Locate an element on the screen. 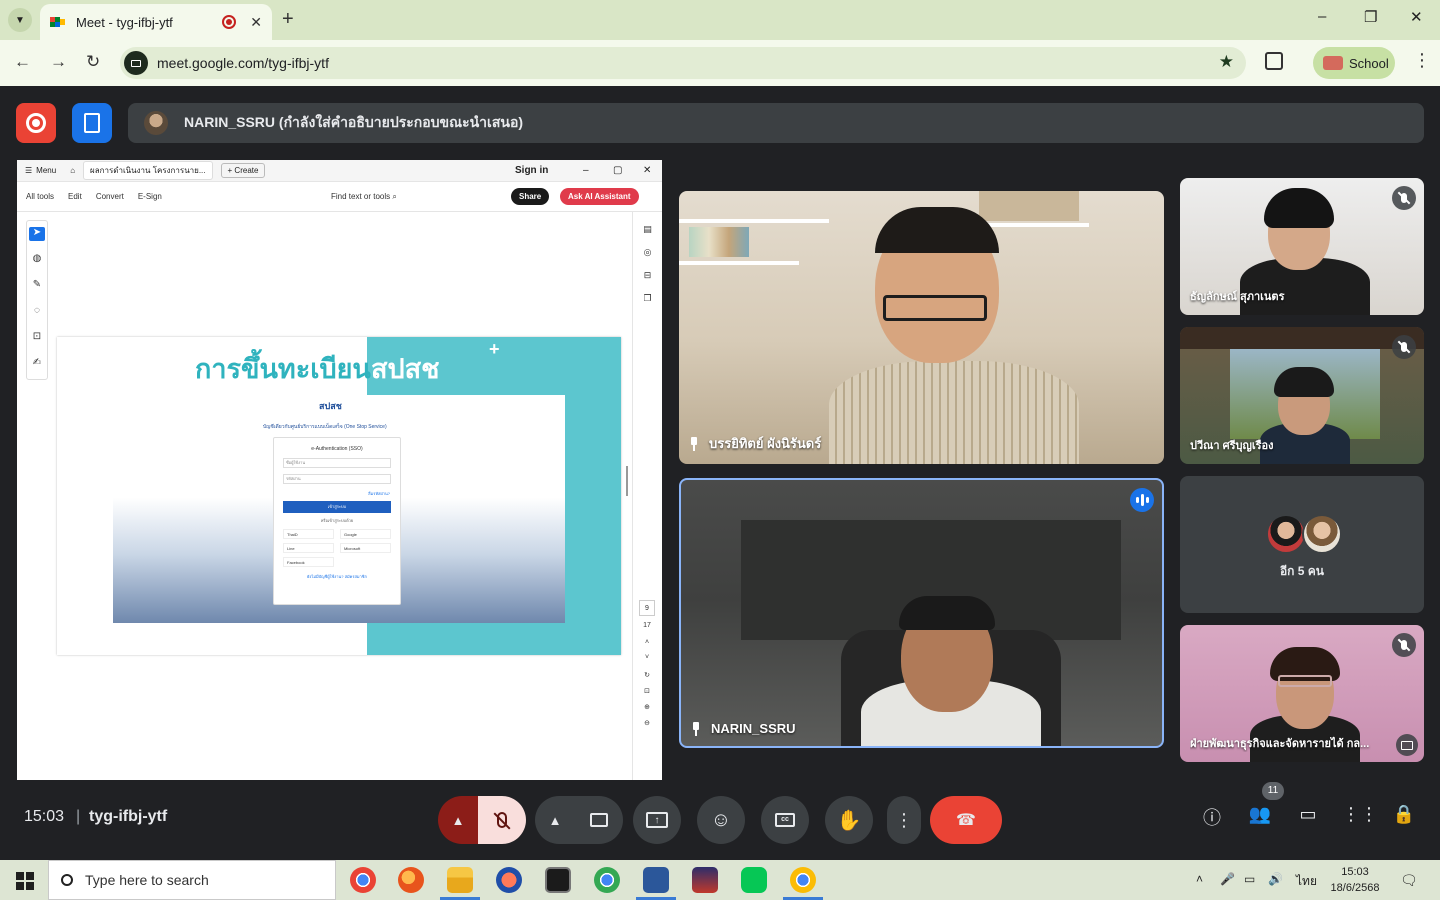 The height and width of the screenshot is (900, 1440). chrome-active-icon is located at coordinates (803, 880).